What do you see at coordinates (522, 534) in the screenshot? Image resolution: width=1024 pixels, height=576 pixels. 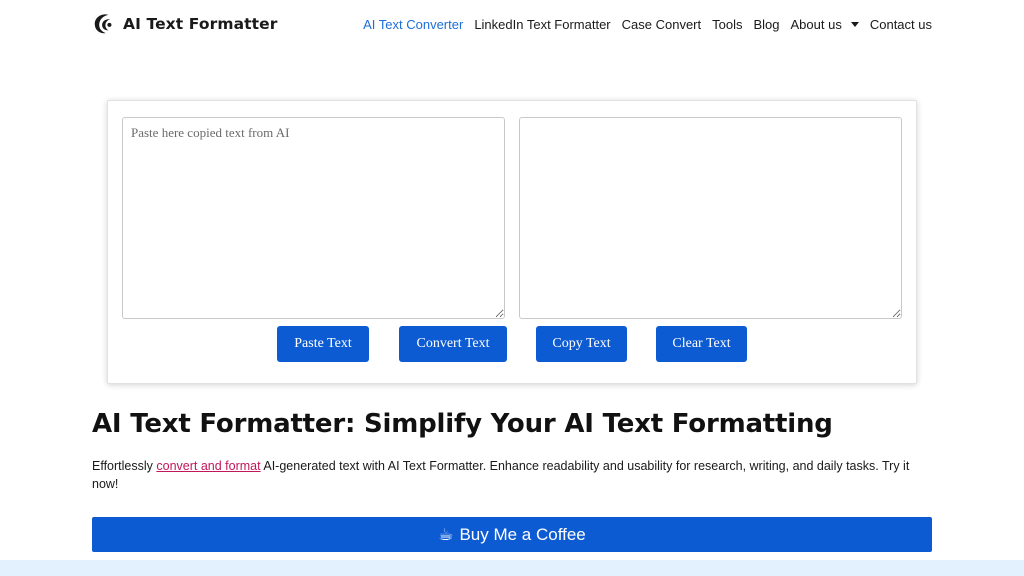 I see `buy-me-a-coffee-label: Buy Me a Coffee` at bounding box center [522, 534].